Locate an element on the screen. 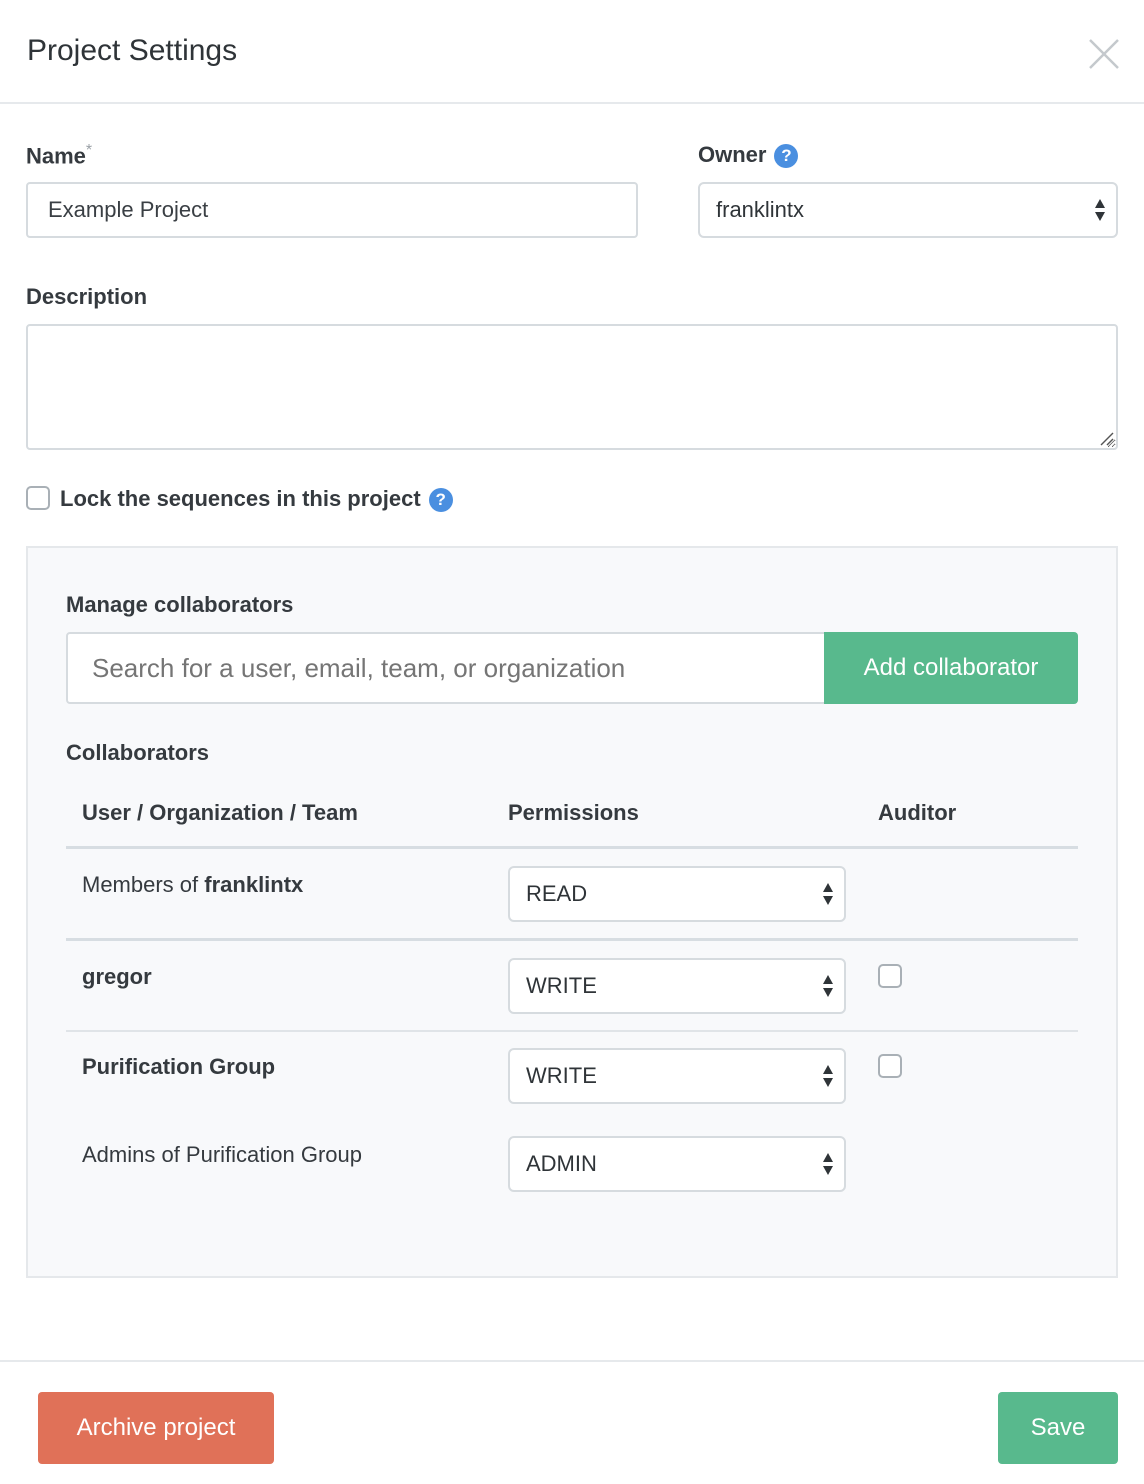 The height and width of the screenshot is (1484, 1144). permission-select-value: READ is located at coordinates (557, 893).